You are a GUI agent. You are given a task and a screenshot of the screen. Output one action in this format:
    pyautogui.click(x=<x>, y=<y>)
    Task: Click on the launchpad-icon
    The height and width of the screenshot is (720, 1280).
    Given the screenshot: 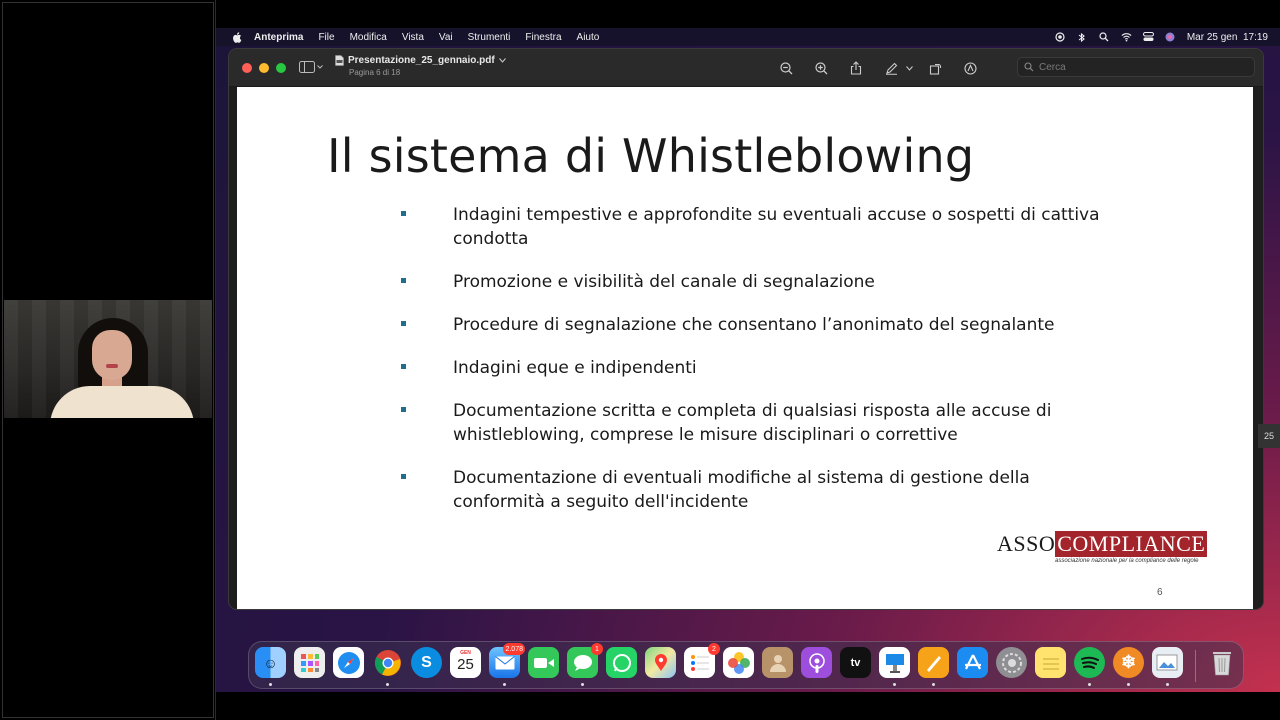 What is the action you would take?
    pyautogui.click(x=309, y=662)
    